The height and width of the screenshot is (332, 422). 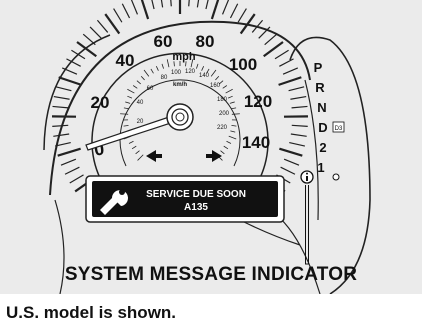 I want to click on kmh-label-40: 40, so click(x=140, y=103).